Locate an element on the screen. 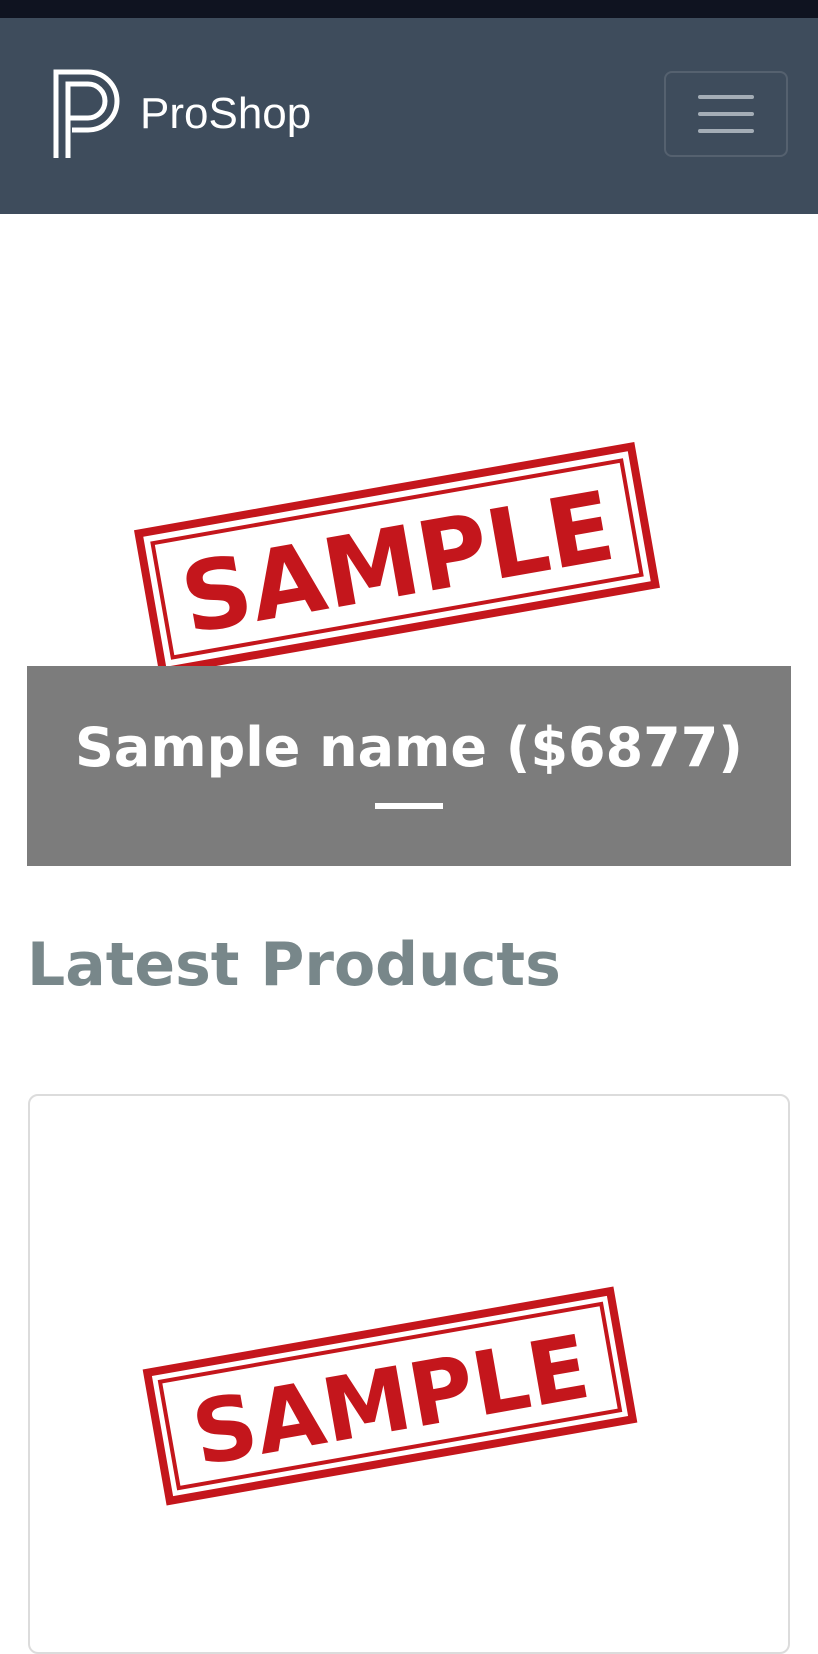 Image resolution: width=818 pixels, height=1654 pixels. hamburger-menu-icon is located at coordinates (726, 114).